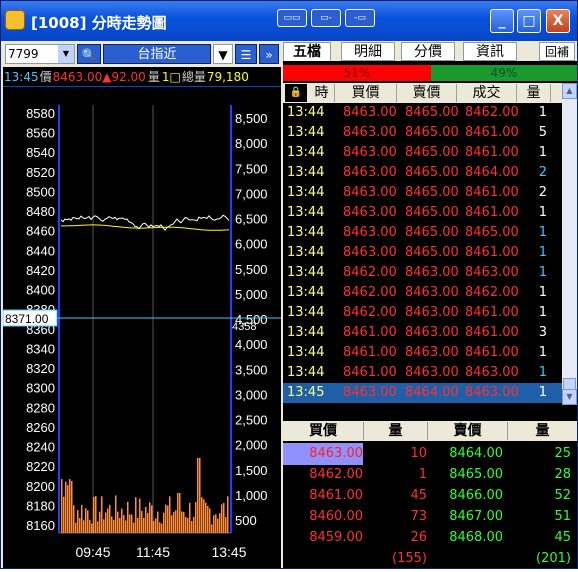 This screenshot has width=578, height=572. Describe the element at coordinates (504, 73) in the screenshot. I see `sell-ratio: 49%` at that location.